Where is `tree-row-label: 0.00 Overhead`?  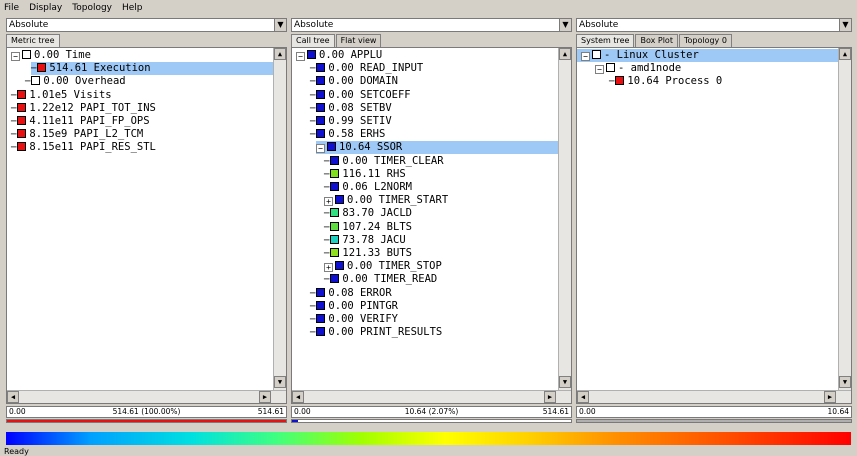
tree-row-label: 0.00 Overhead is located at coordinates (84, 81).